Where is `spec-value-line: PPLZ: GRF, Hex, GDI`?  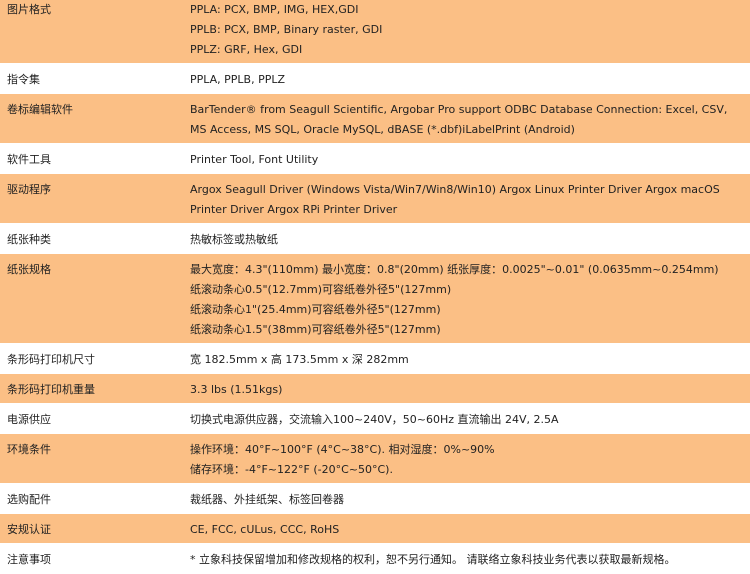
spec-value-line: PPLZ: GRF, Hex, GDI is located at coordinates (246, 49).